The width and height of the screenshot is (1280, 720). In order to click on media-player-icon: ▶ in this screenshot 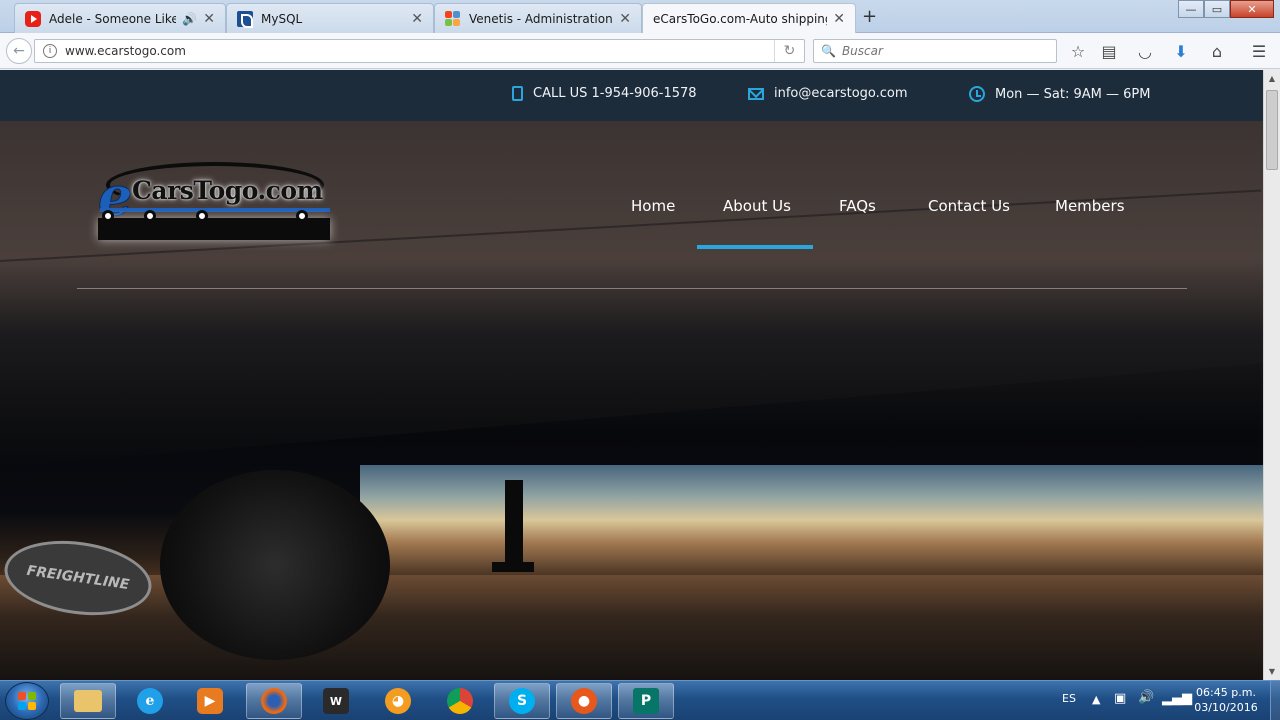, I will do `click(210, 701)`.